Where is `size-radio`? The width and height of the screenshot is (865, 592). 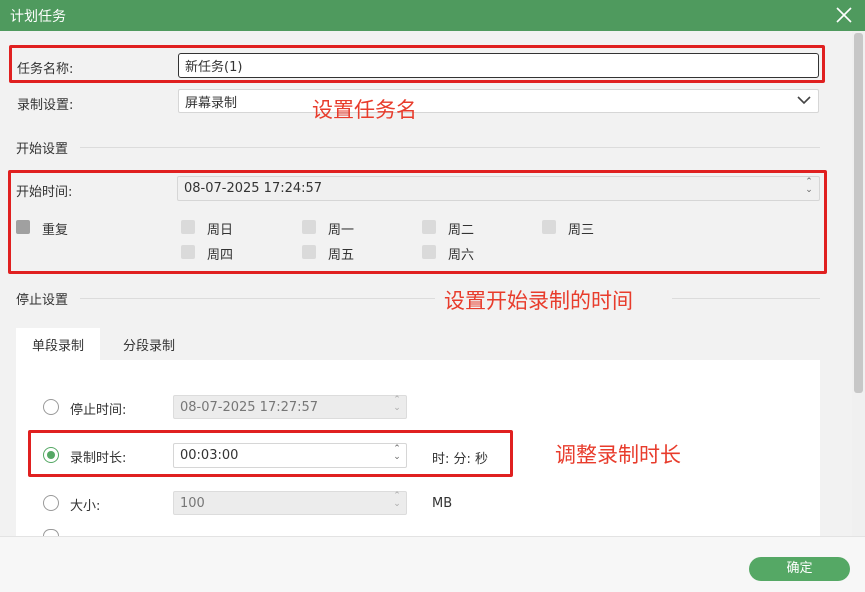
size-radio is located at coordinates (51, 503).